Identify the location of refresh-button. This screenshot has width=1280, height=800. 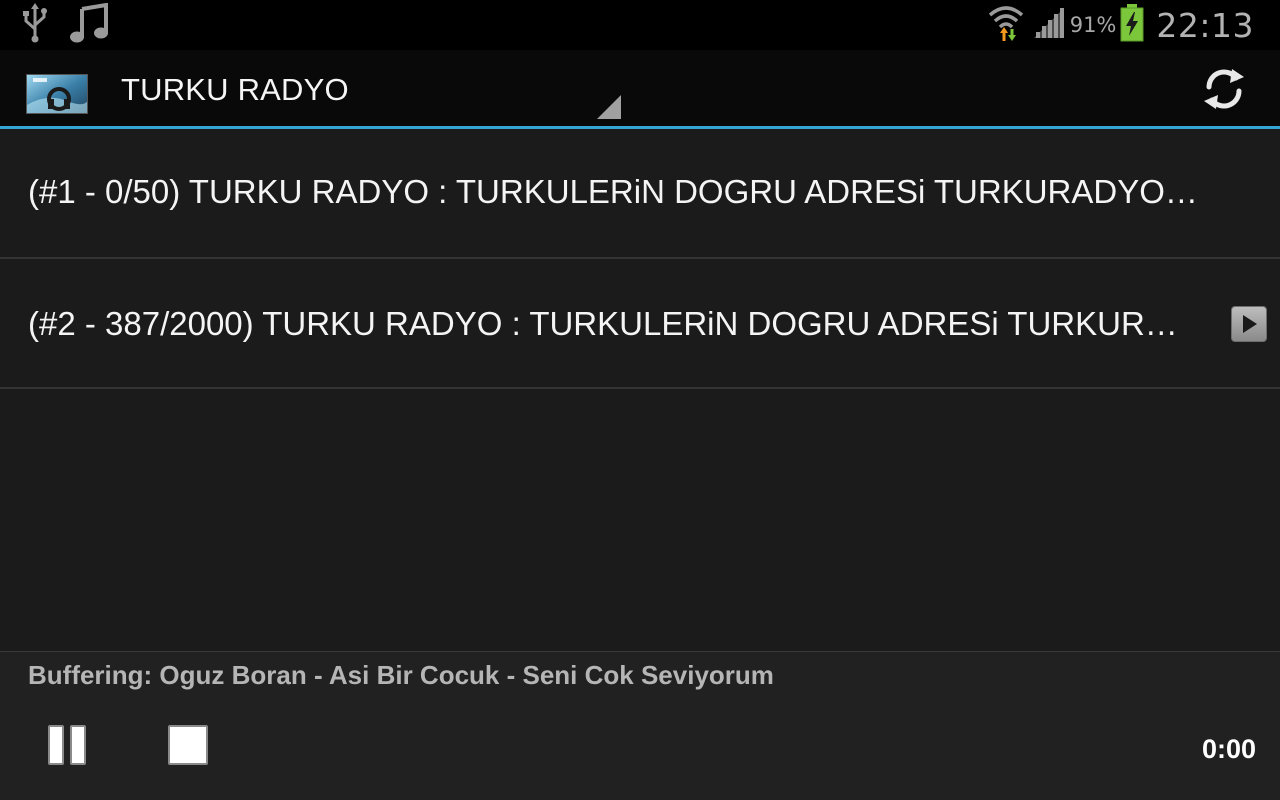
(1224, 91).